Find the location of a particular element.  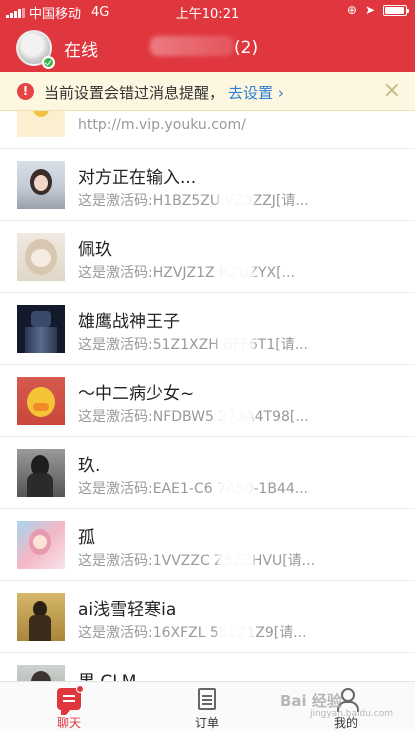

tab-orders: 订单 is located at coordinates (207, 706).